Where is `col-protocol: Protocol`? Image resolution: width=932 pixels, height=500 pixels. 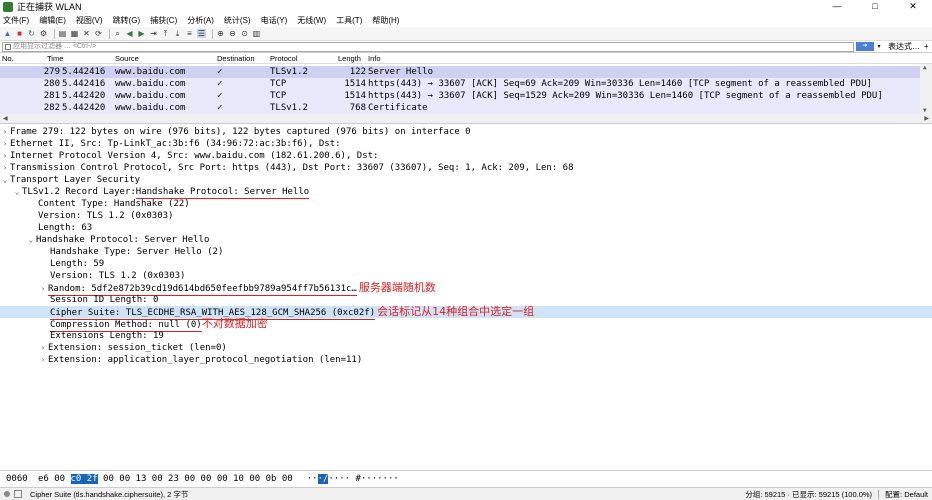
col-protocol: Protocol is located at coordinates (284, 58).